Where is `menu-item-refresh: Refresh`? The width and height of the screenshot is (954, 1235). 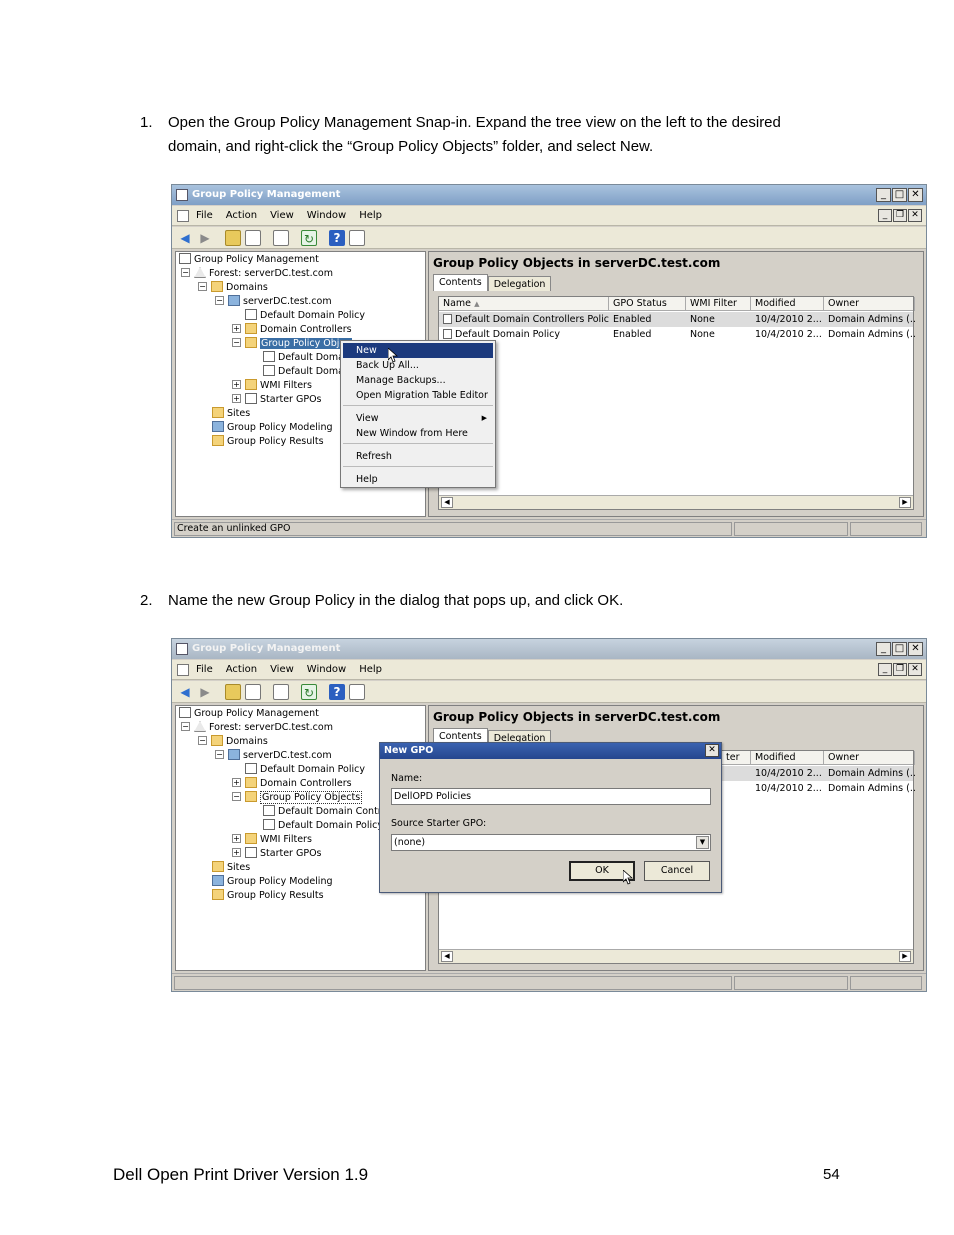 menu-item-refresh: Refresh is located at coordinates (418, 456).